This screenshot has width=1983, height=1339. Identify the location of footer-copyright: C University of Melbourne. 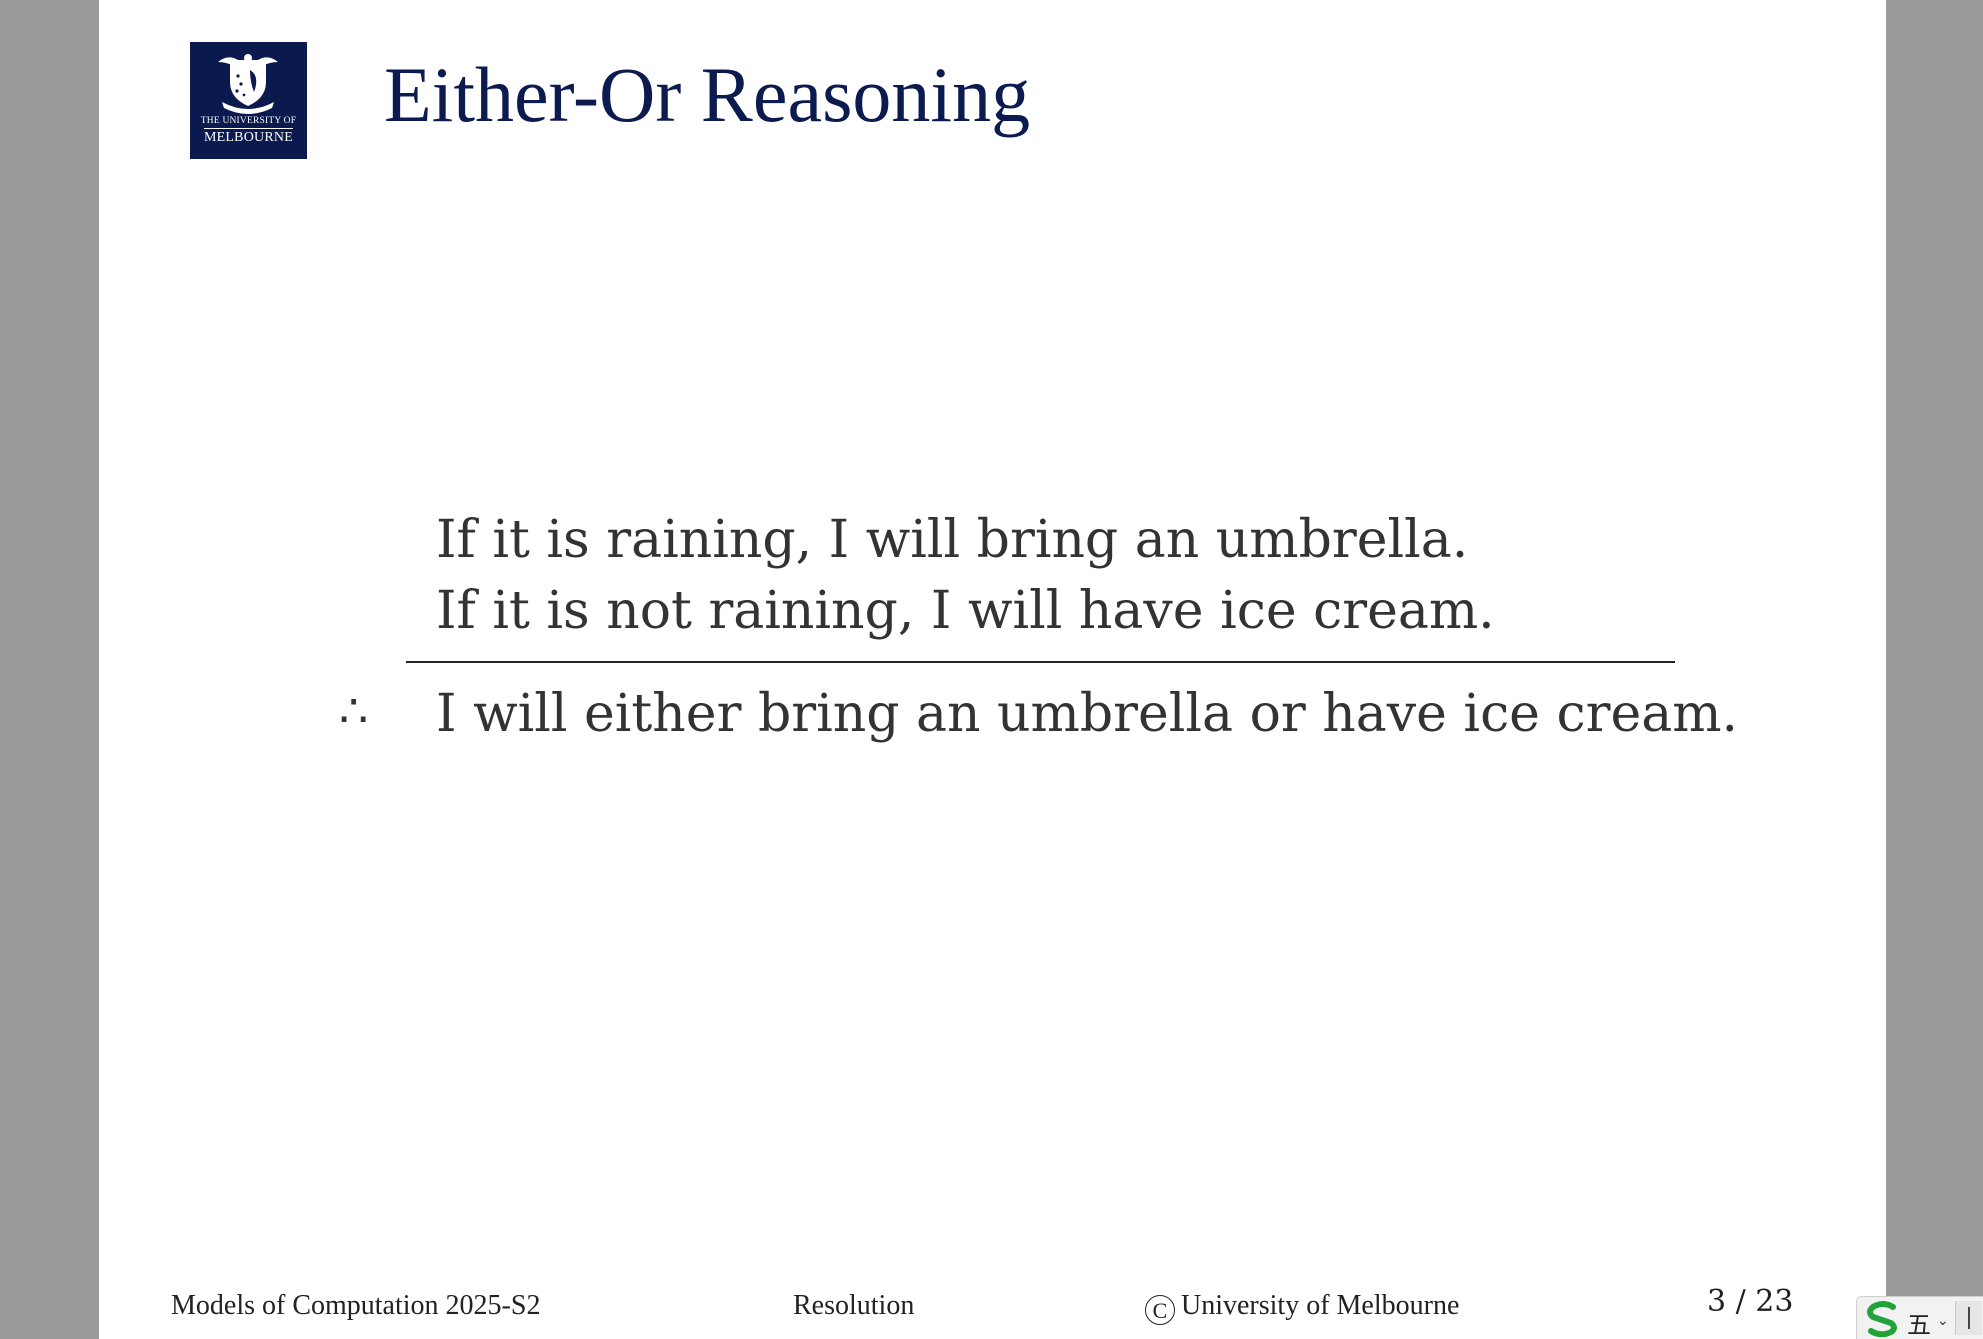
(1302, 1307).